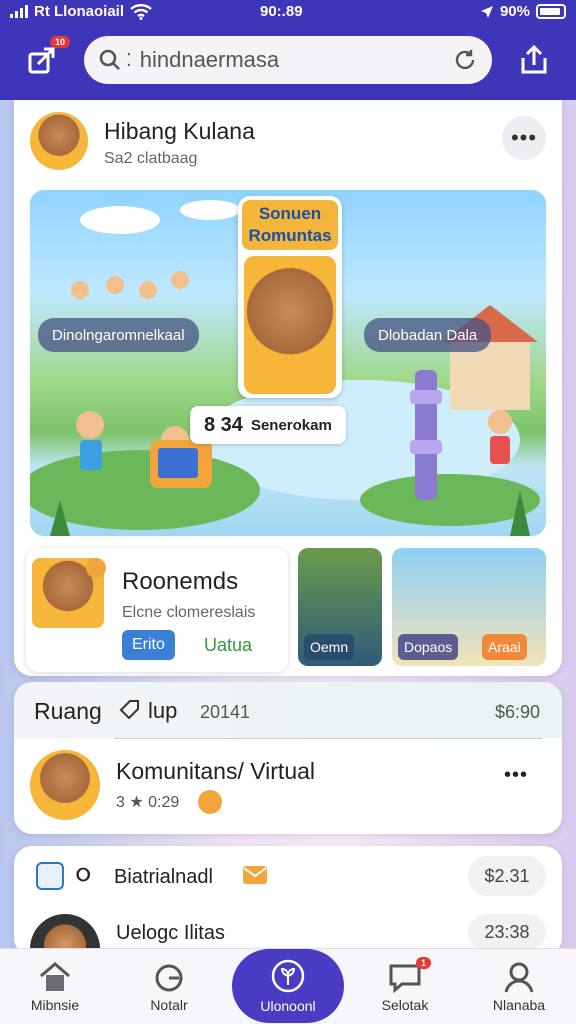  What do you see at coordinates (514, 11) in the screenshot?
I see `battery-percent: 90%` at bounding box center [514, 11].